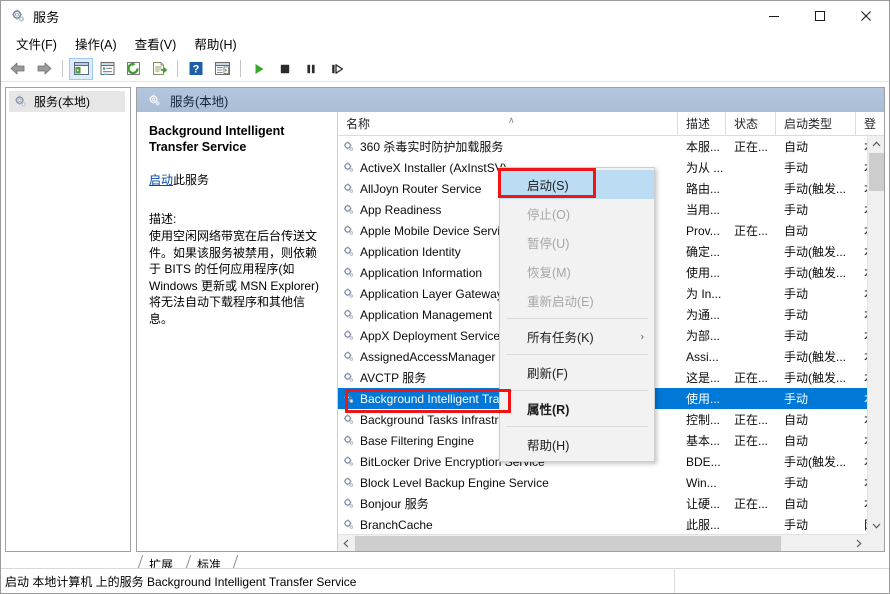 The image size is (890, 594). What do you see at coordinates (875, 343) in the screenshot?
I see `vertical-scrollbar` at bounding box center [875, 343].